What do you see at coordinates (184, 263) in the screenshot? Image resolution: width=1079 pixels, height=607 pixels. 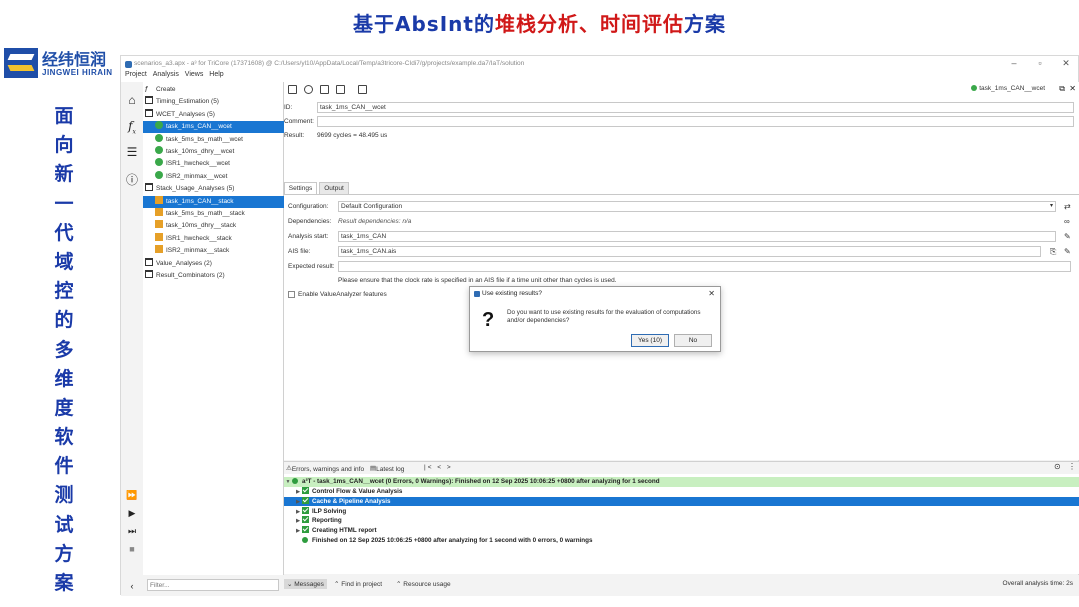 I see `tree-item-label: Value_Analyses (2)` at bounding box center [184, 263].